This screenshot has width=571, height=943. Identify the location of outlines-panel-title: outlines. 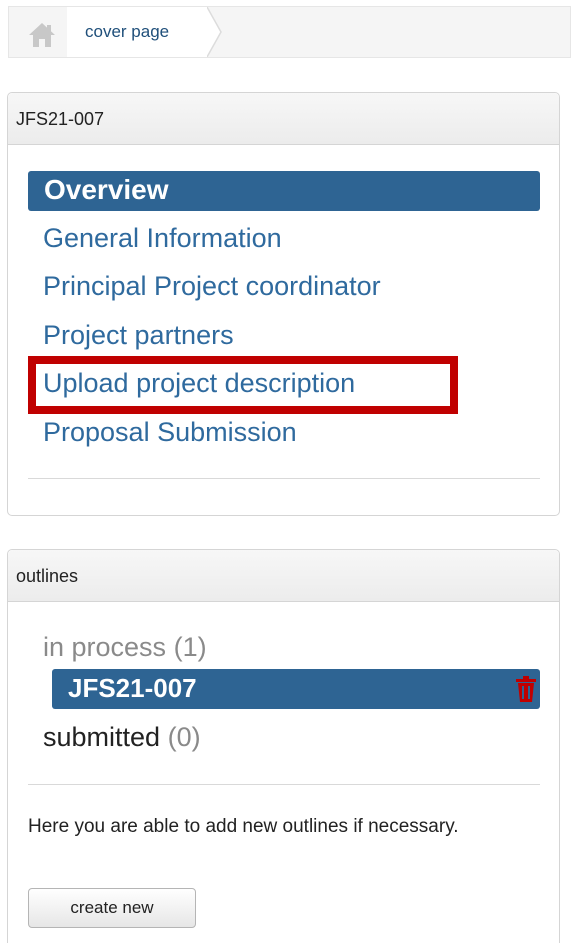
(283, 576).